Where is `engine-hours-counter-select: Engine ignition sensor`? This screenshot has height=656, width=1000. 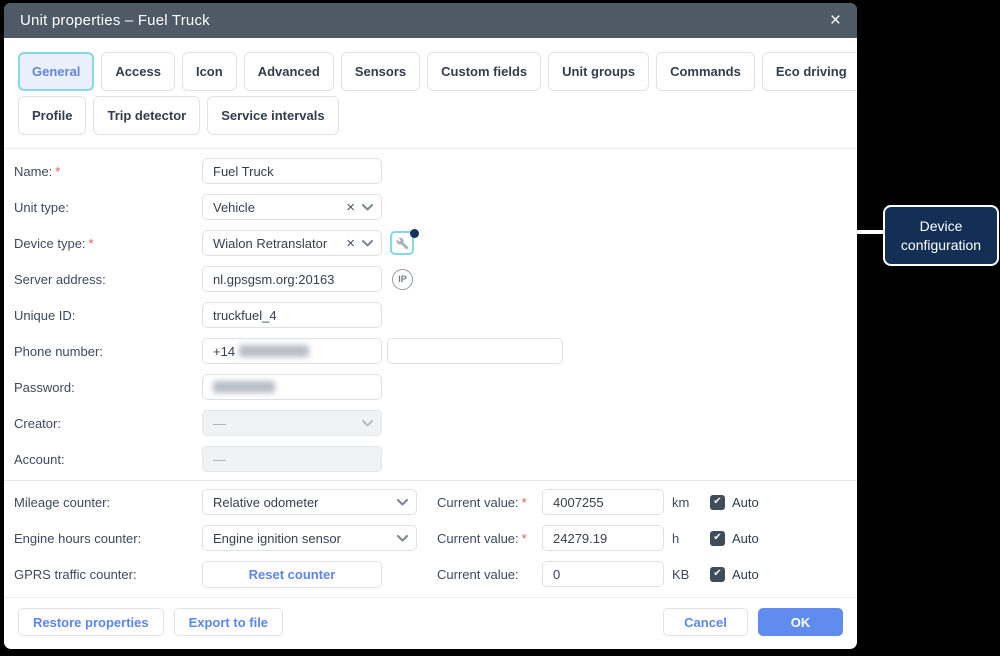 engine-hours-counter-select: Engine ignition sensor is located at coordinates (309, 538).